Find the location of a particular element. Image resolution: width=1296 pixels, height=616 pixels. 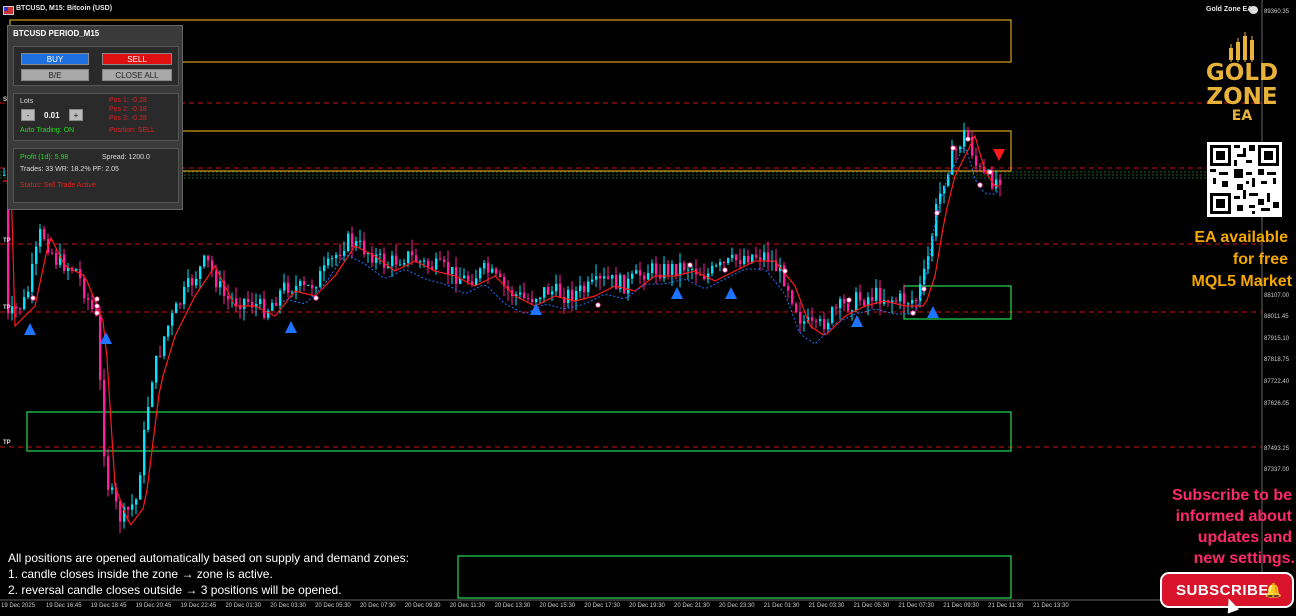

symbol-title: BTCUSD, M15: Bitcoin (USD) is located at coordinates (64, 8).